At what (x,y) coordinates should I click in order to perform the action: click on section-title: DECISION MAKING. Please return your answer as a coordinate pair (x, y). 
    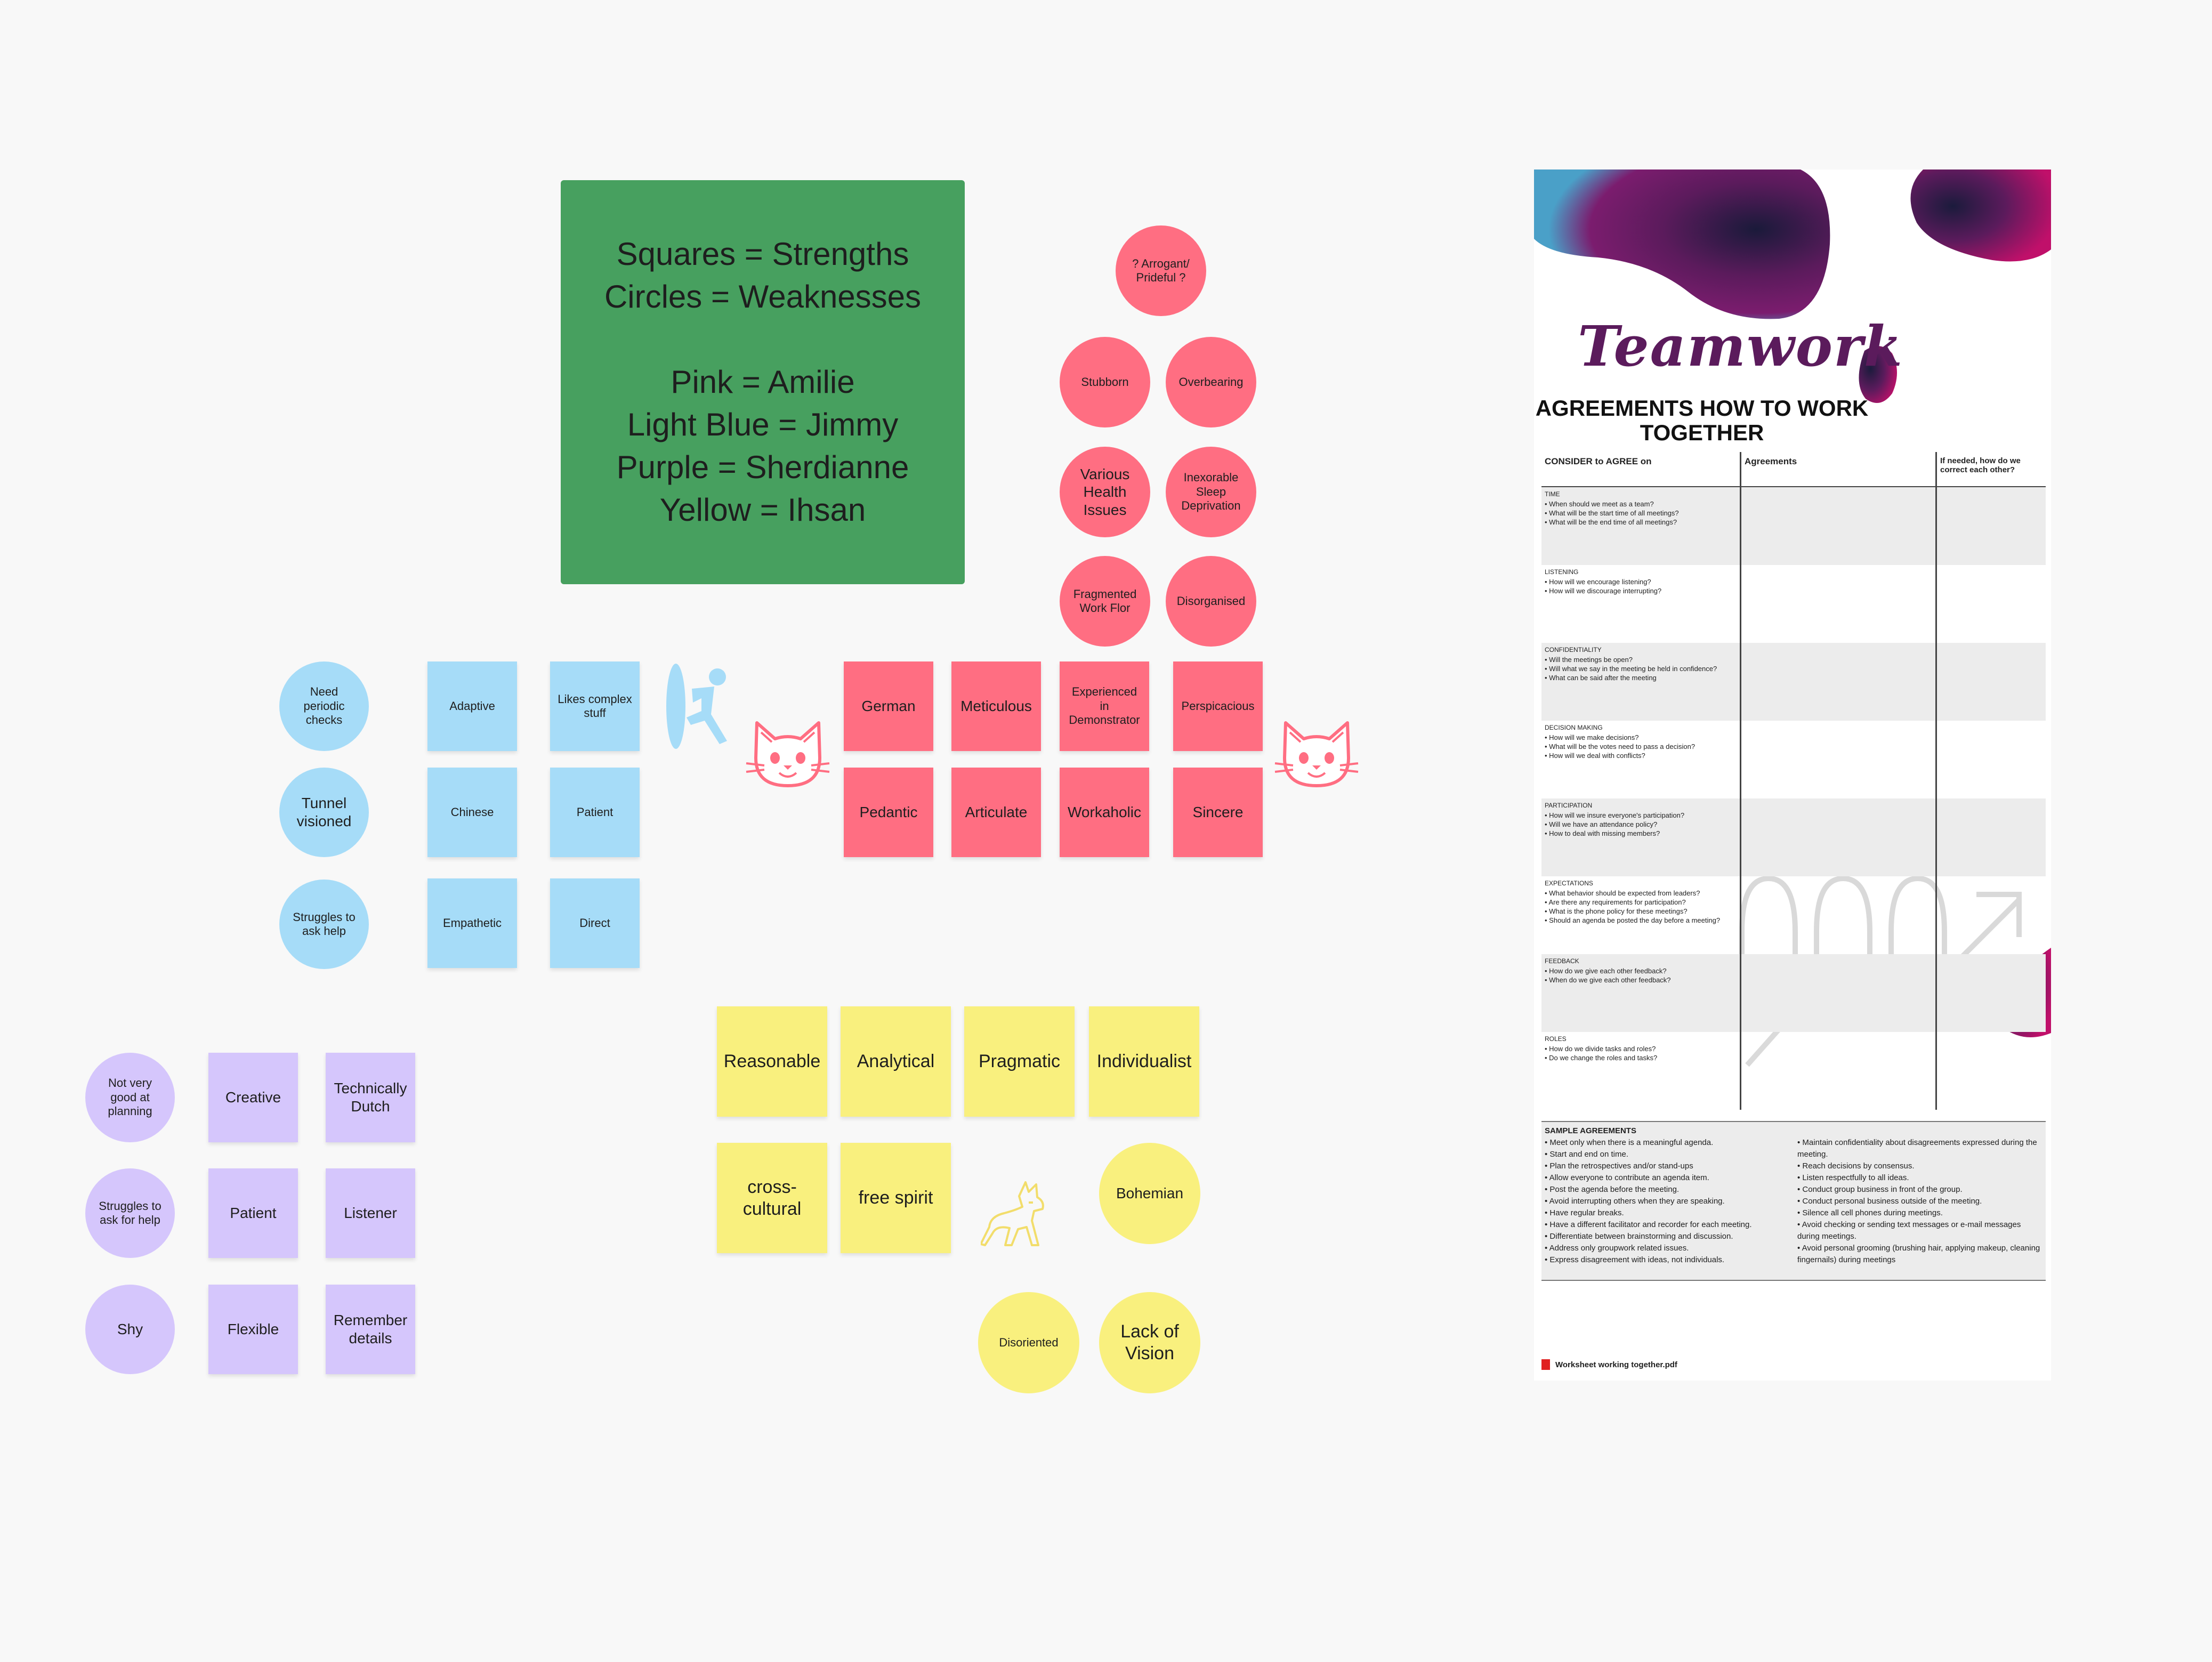
    Looking at the image, I should click on (1574, 728).